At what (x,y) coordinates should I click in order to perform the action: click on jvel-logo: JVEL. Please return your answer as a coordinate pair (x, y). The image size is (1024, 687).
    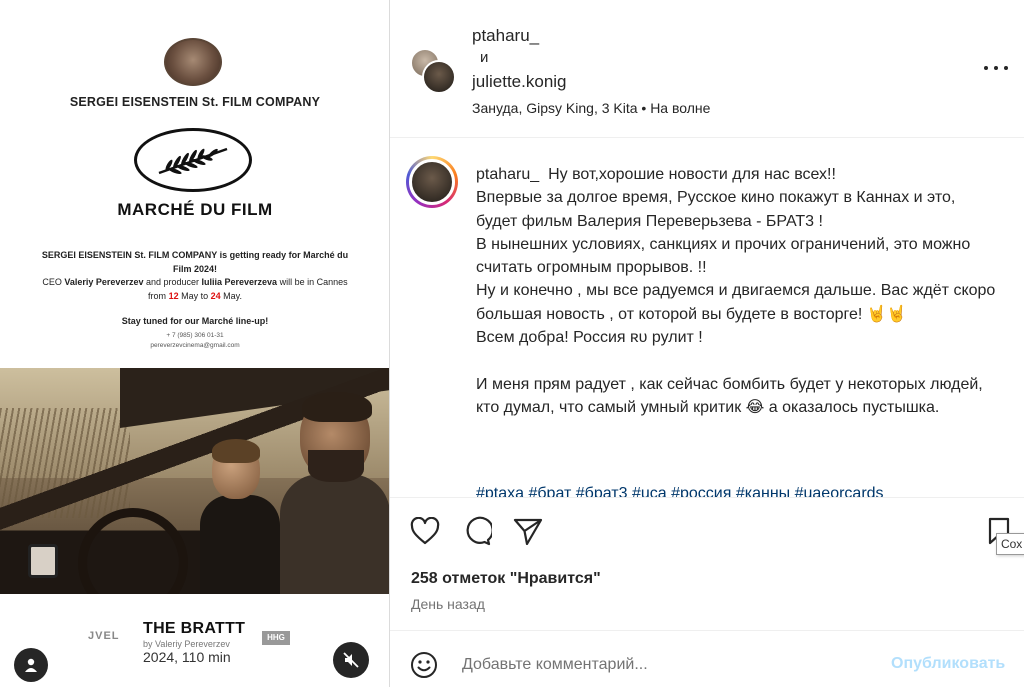
    Looking at the image, I should click on (104, 636).